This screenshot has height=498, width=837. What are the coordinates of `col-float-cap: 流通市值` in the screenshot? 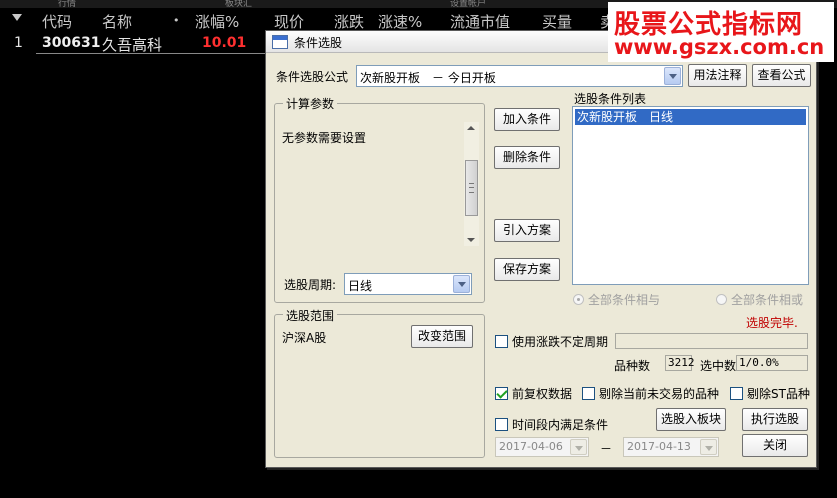 It's located at (480, 21).